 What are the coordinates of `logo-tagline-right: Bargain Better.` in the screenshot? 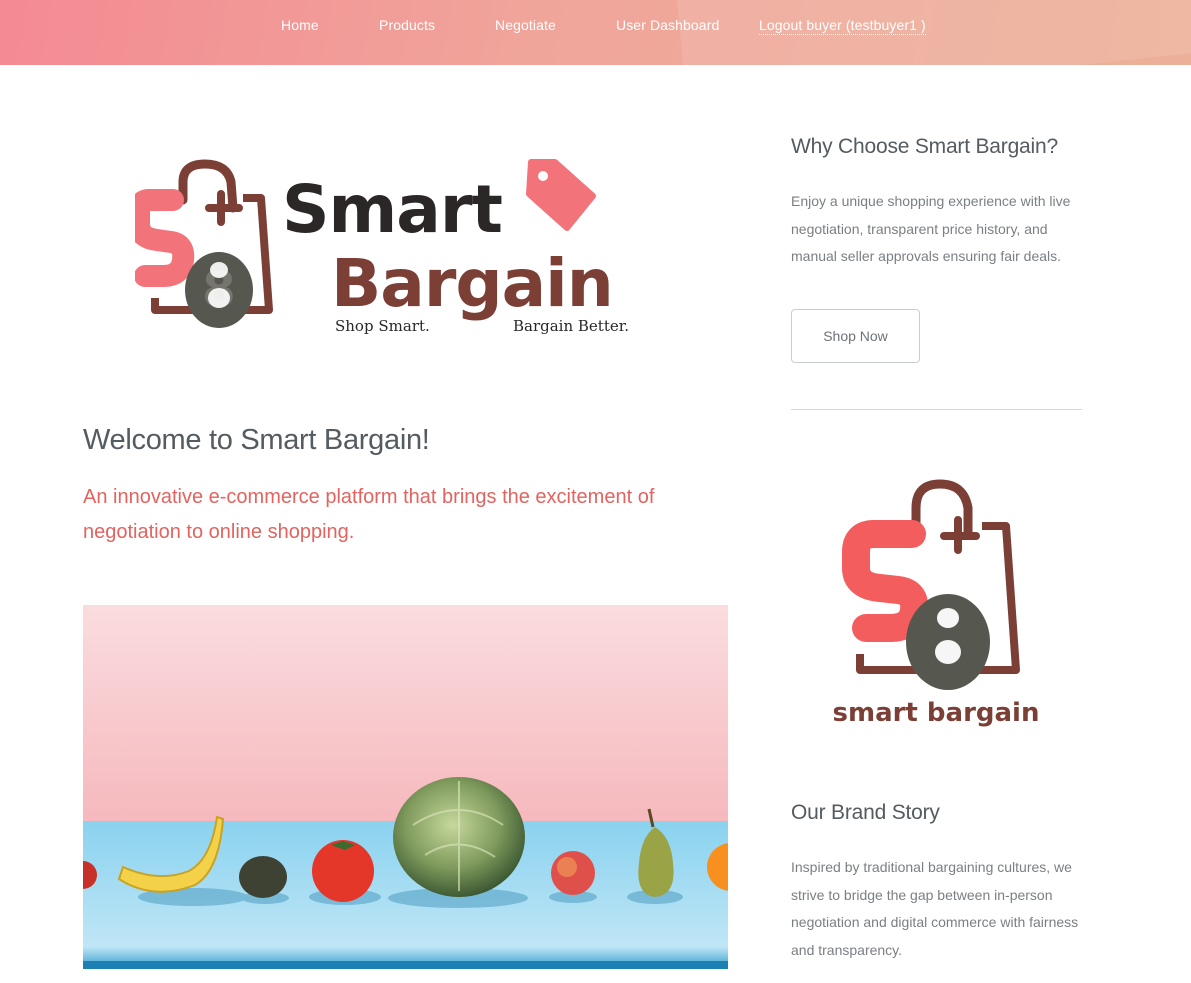 It's located at (571, 326).